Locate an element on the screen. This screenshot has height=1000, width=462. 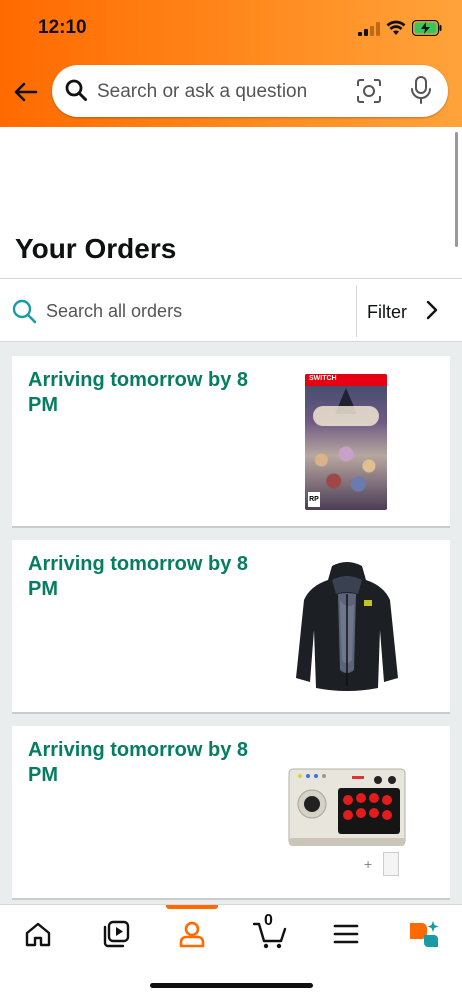
microphone-icon is located at coordinates (421, 90).